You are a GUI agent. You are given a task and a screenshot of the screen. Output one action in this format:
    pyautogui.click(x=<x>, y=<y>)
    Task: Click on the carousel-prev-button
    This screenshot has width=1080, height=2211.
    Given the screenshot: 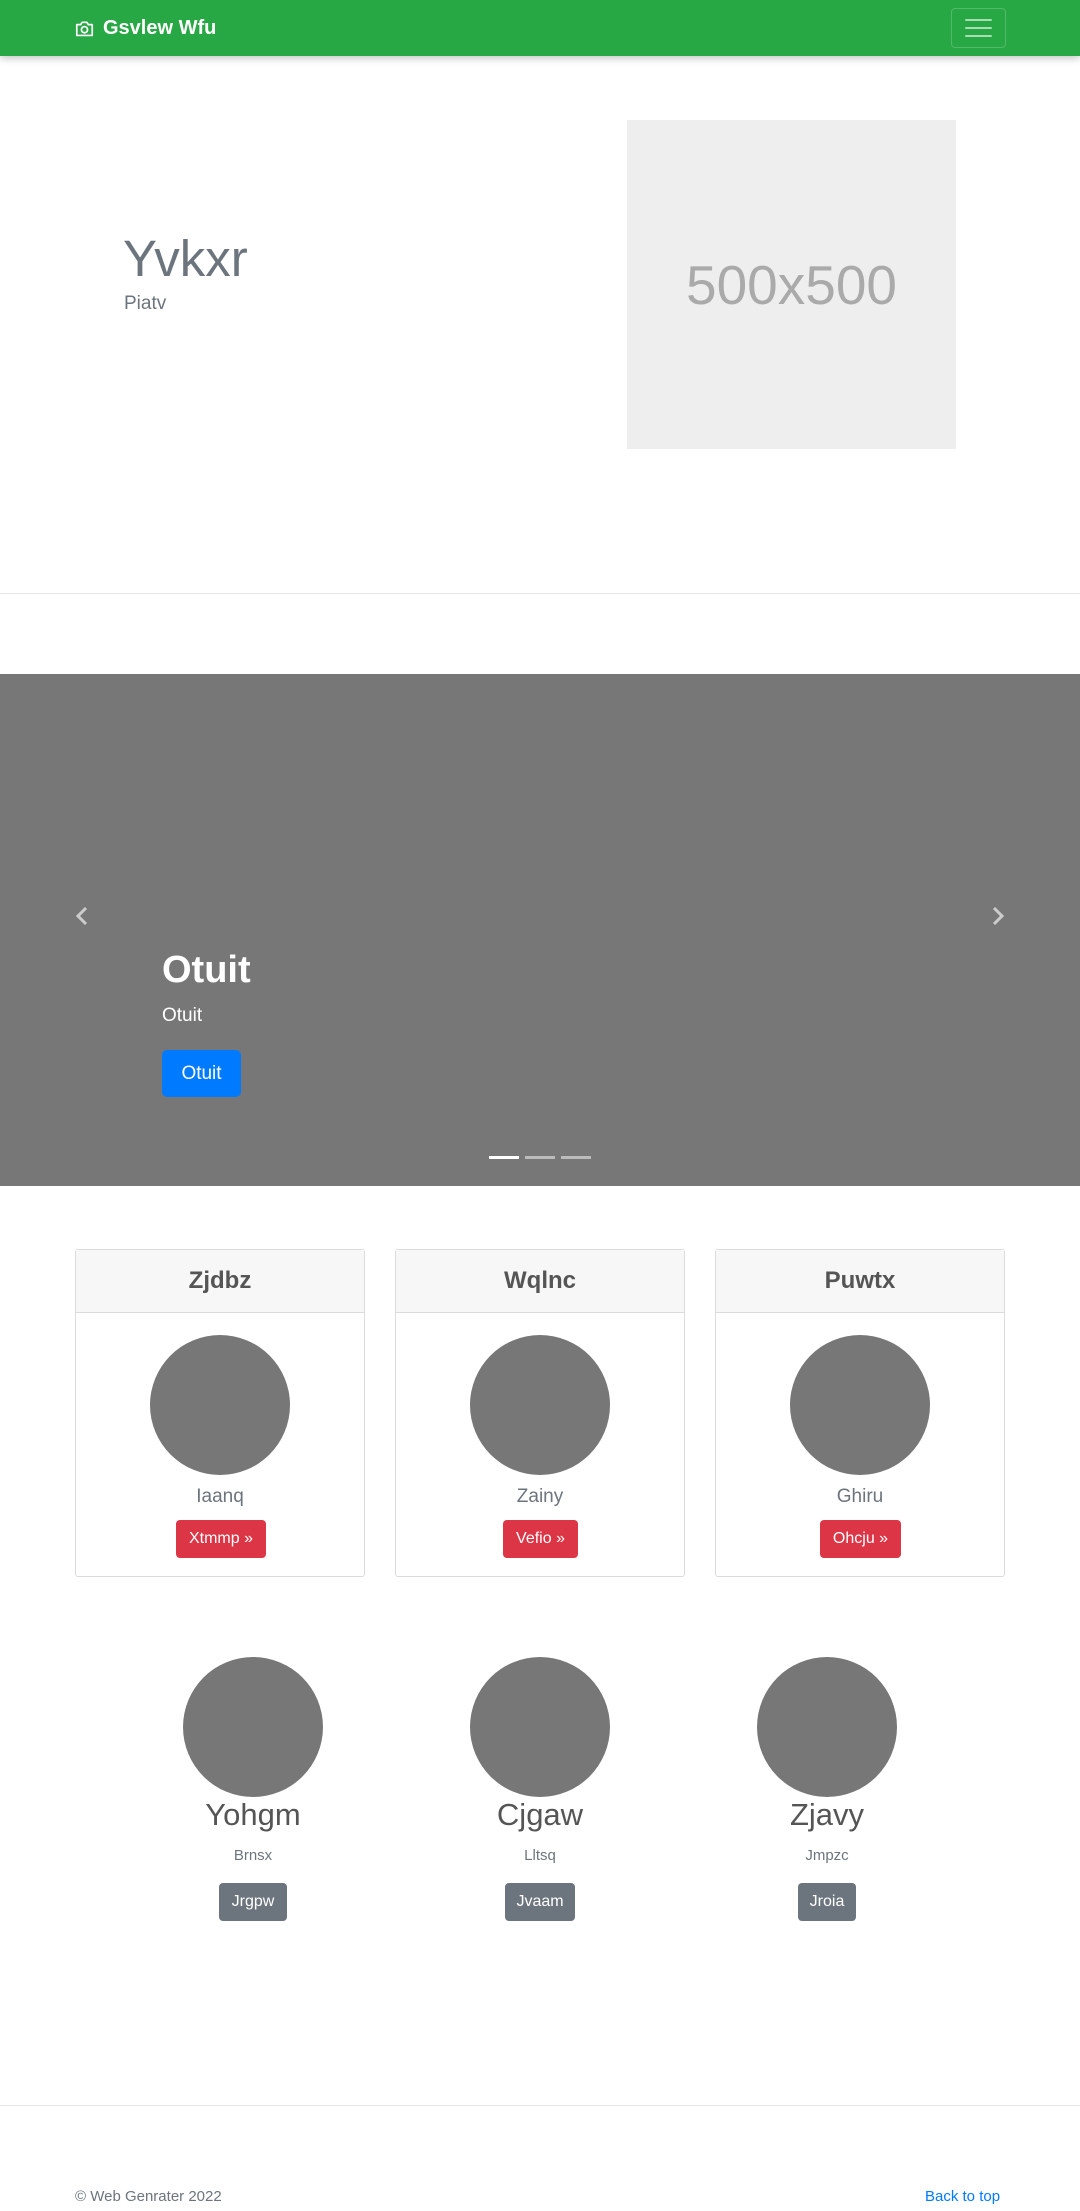 What is the action you would take?
    pyautogui.click(x=82, y=916)
    